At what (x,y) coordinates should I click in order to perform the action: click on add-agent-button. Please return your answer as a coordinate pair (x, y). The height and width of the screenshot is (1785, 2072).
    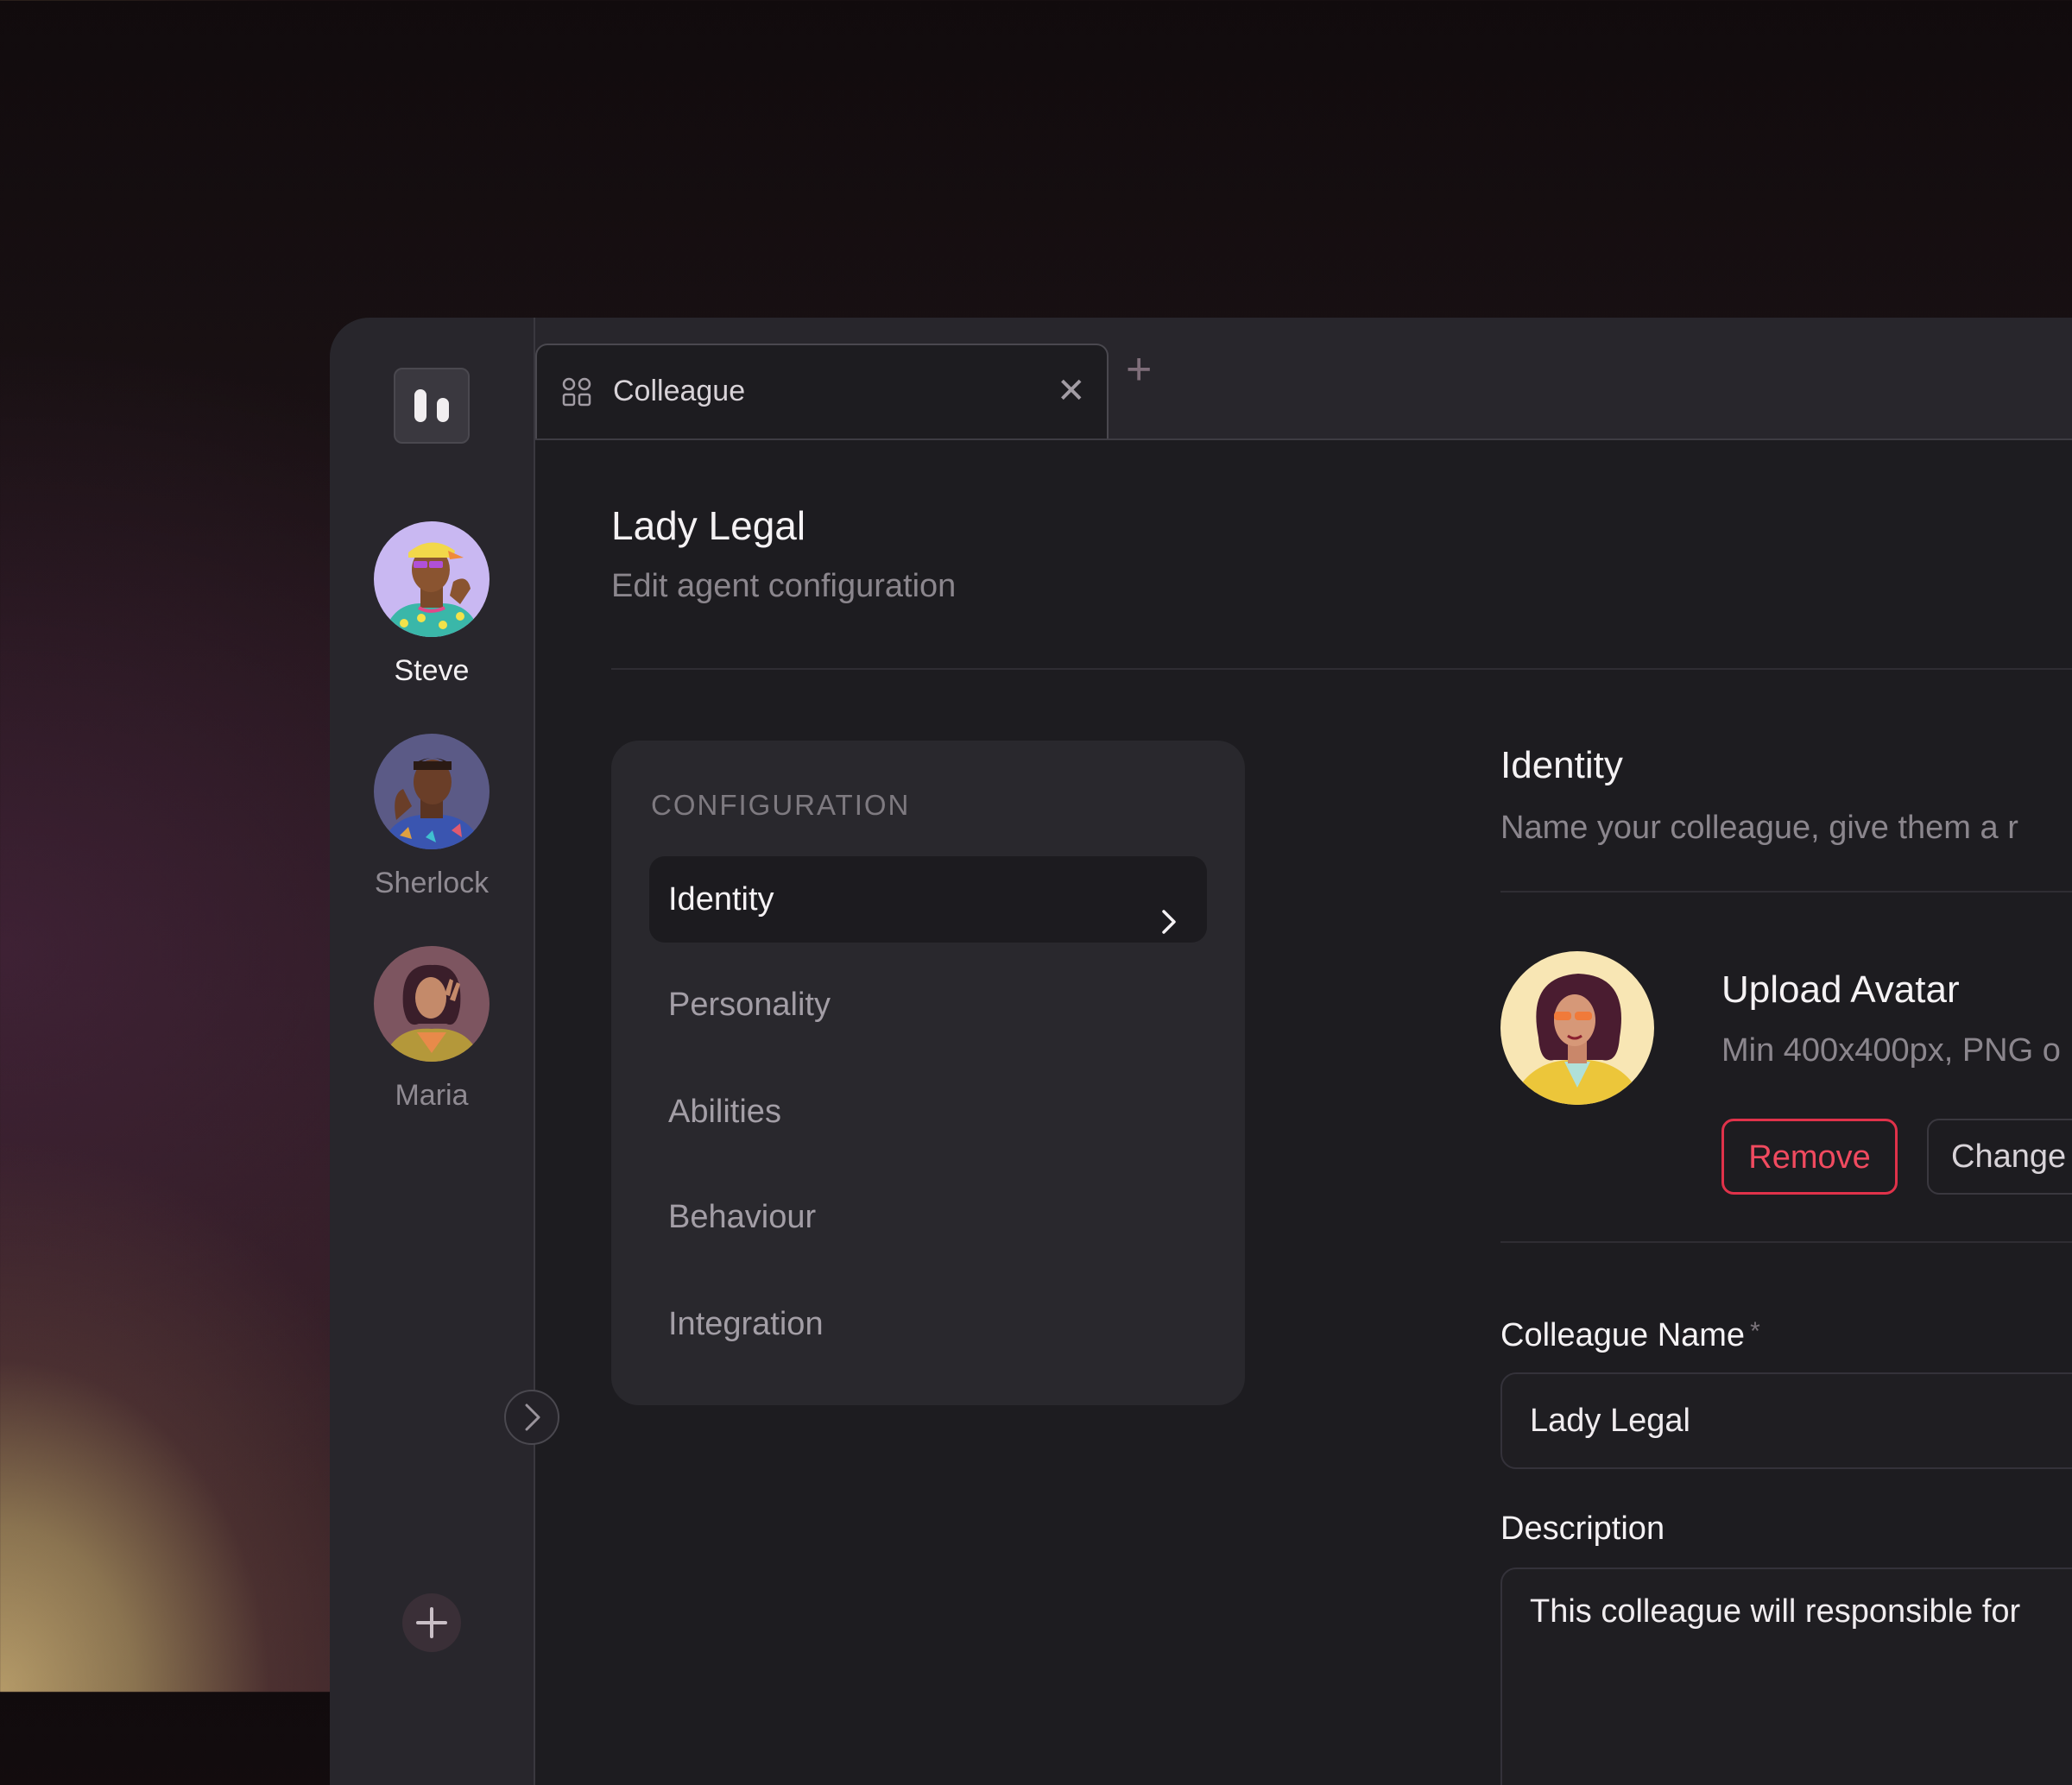
    Looking at the image, I should click on (431, 1623).